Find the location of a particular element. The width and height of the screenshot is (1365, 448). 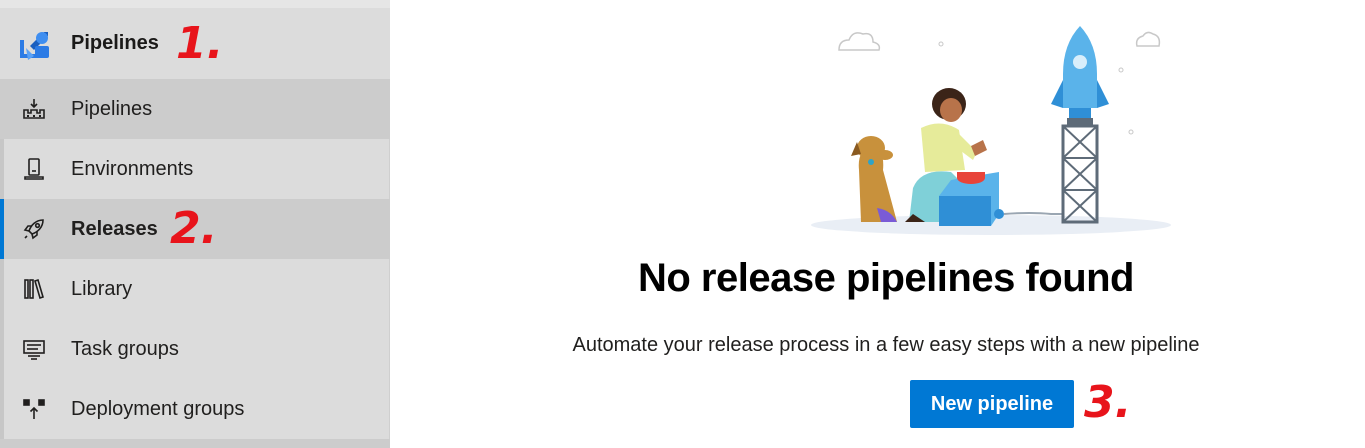

sidebar-top-strip is located at coordinates (195, 4).